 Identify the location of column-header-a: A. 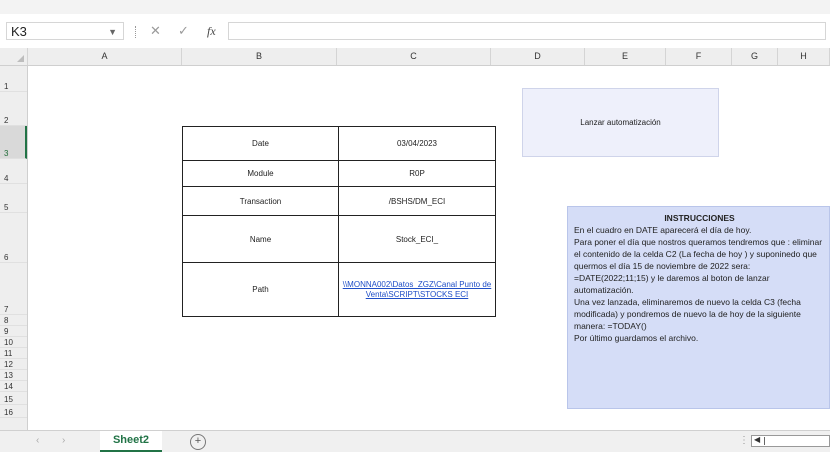
(105, 56).